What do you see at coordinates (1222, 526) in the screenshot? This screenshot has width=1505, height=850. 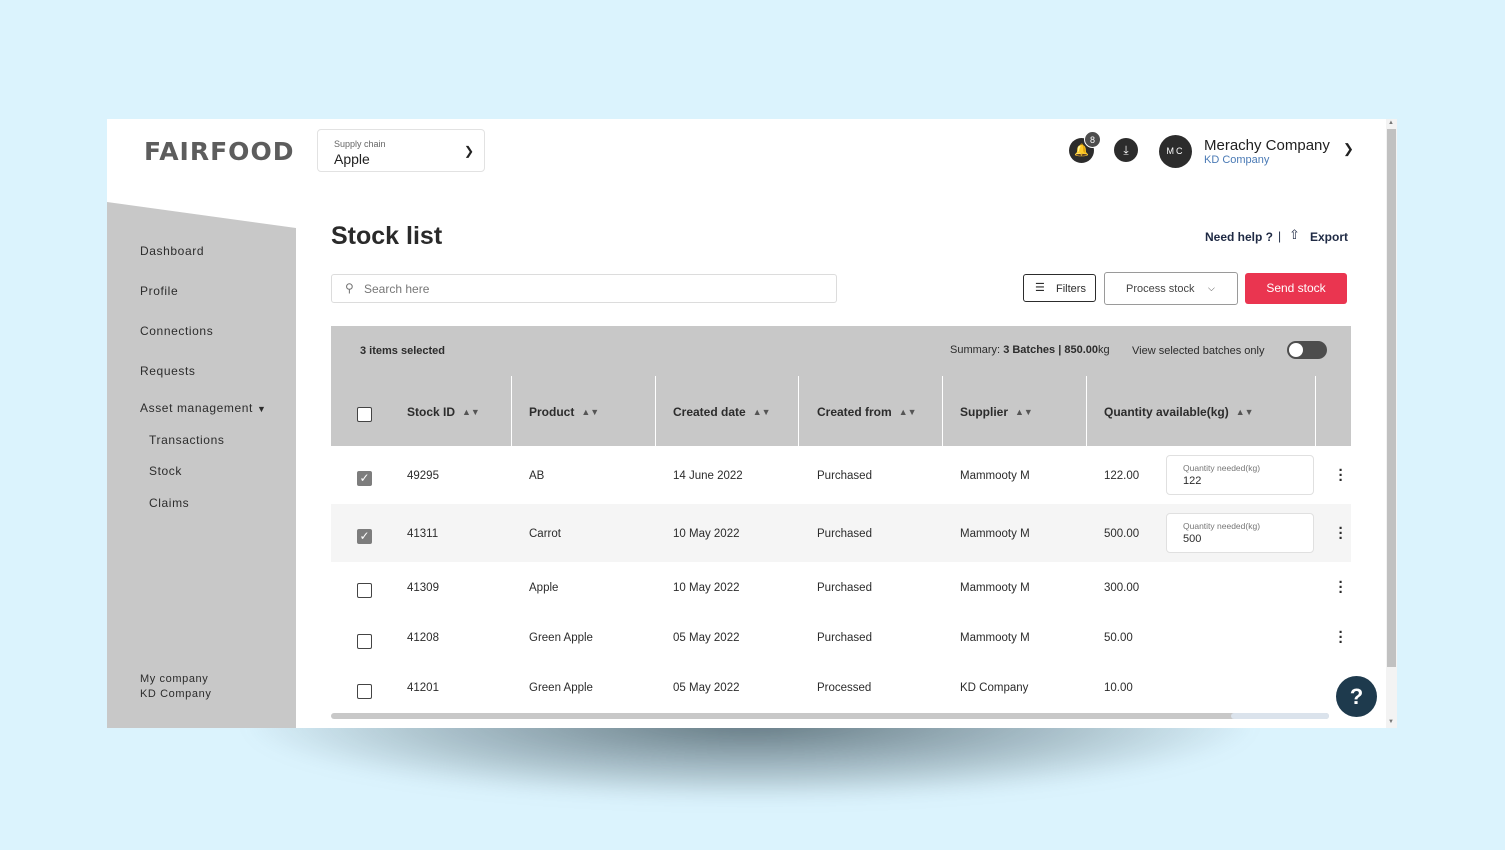 I see `quantity-needed-label: Quantity needed(kg)` at bounding box center [1222, 526].